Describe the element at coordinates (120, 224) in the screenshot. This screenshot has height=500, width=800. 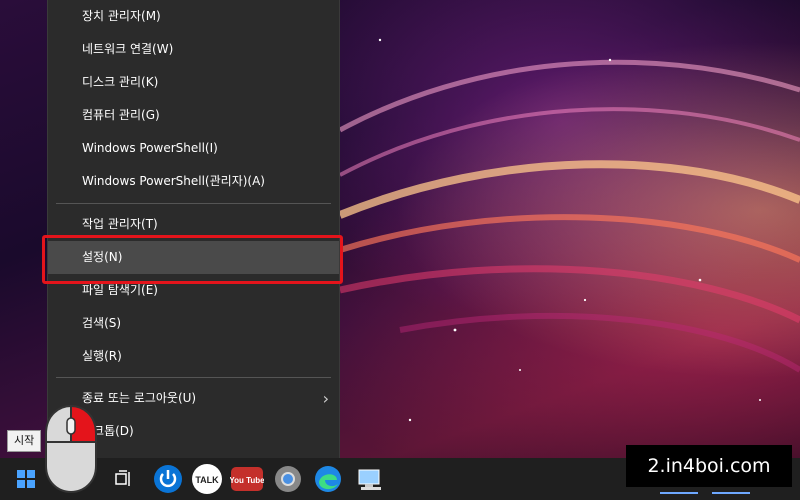
I see `menu-item-label: 작업 관리자(T)` at that location.